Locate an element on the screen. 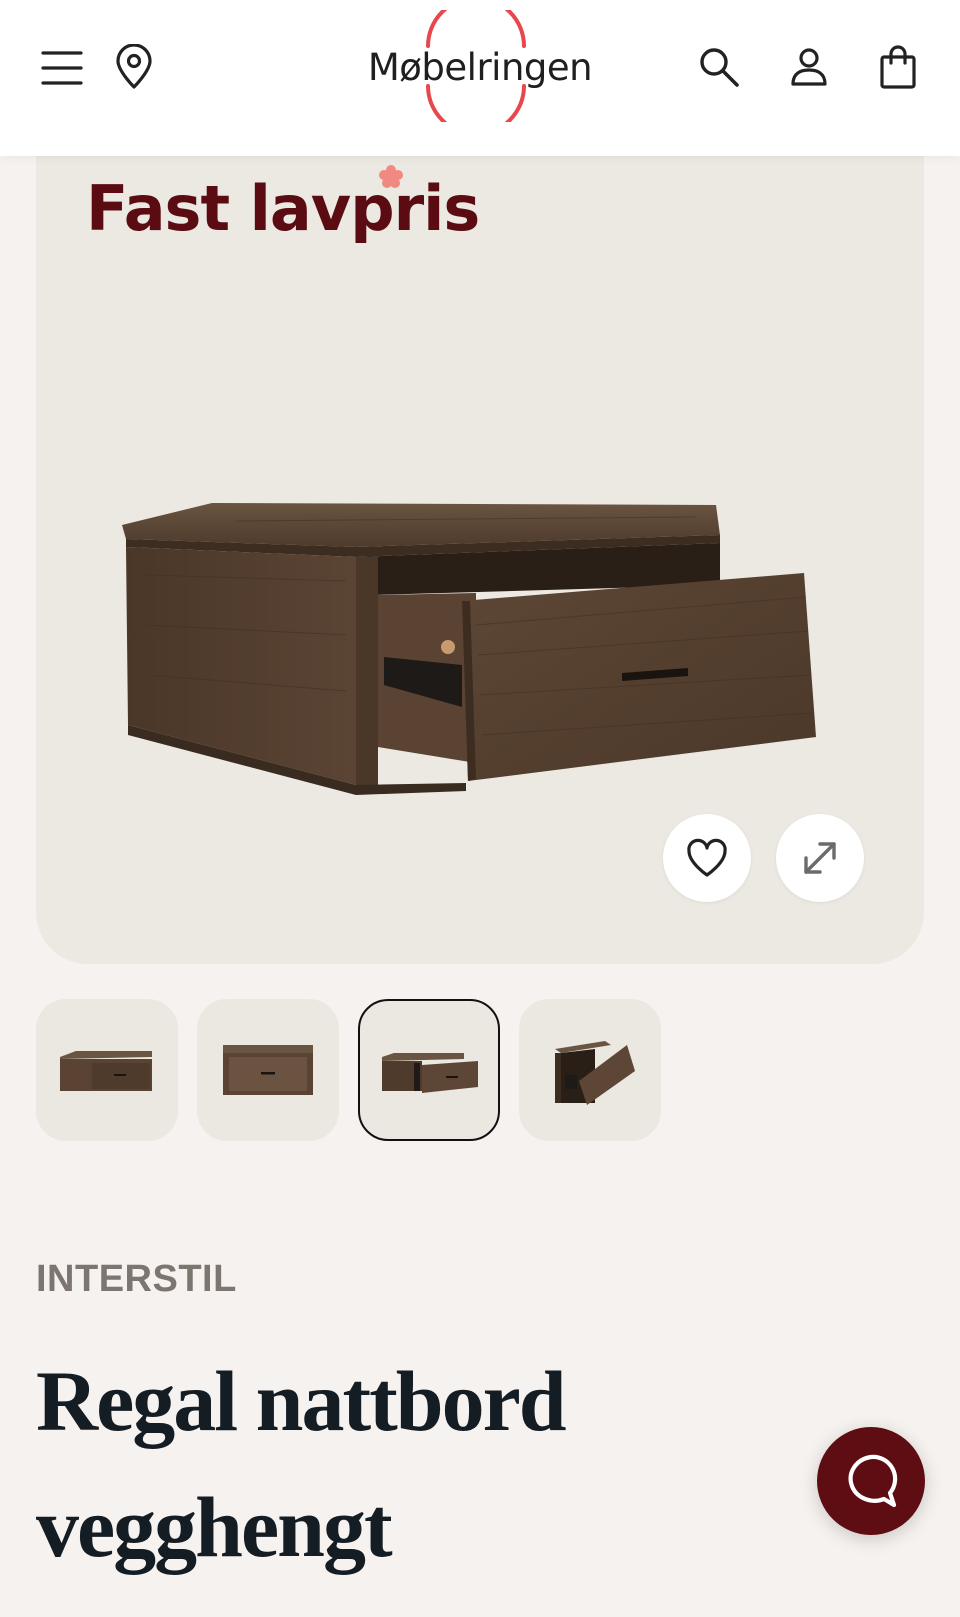  search-icon is located at coordinates (719, 67).